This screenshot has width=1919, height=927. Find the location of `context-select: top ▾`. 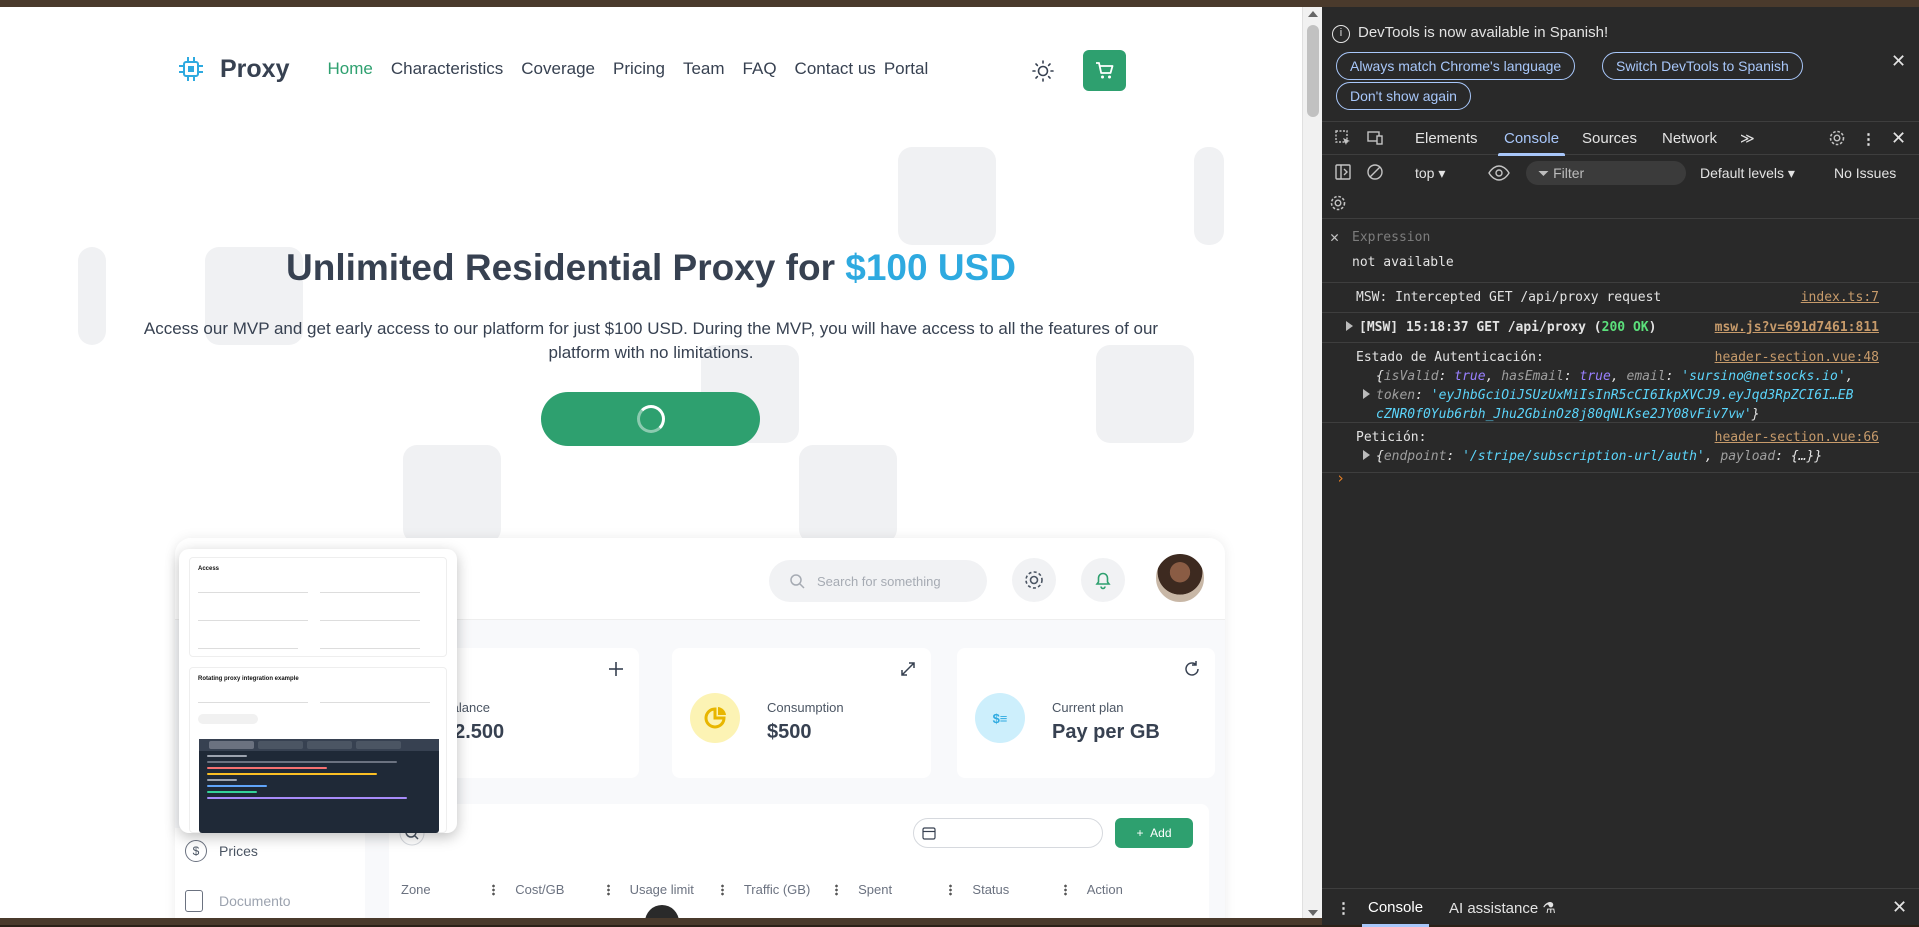

context-select: top ▾ is located at coordinates (1430, 173).